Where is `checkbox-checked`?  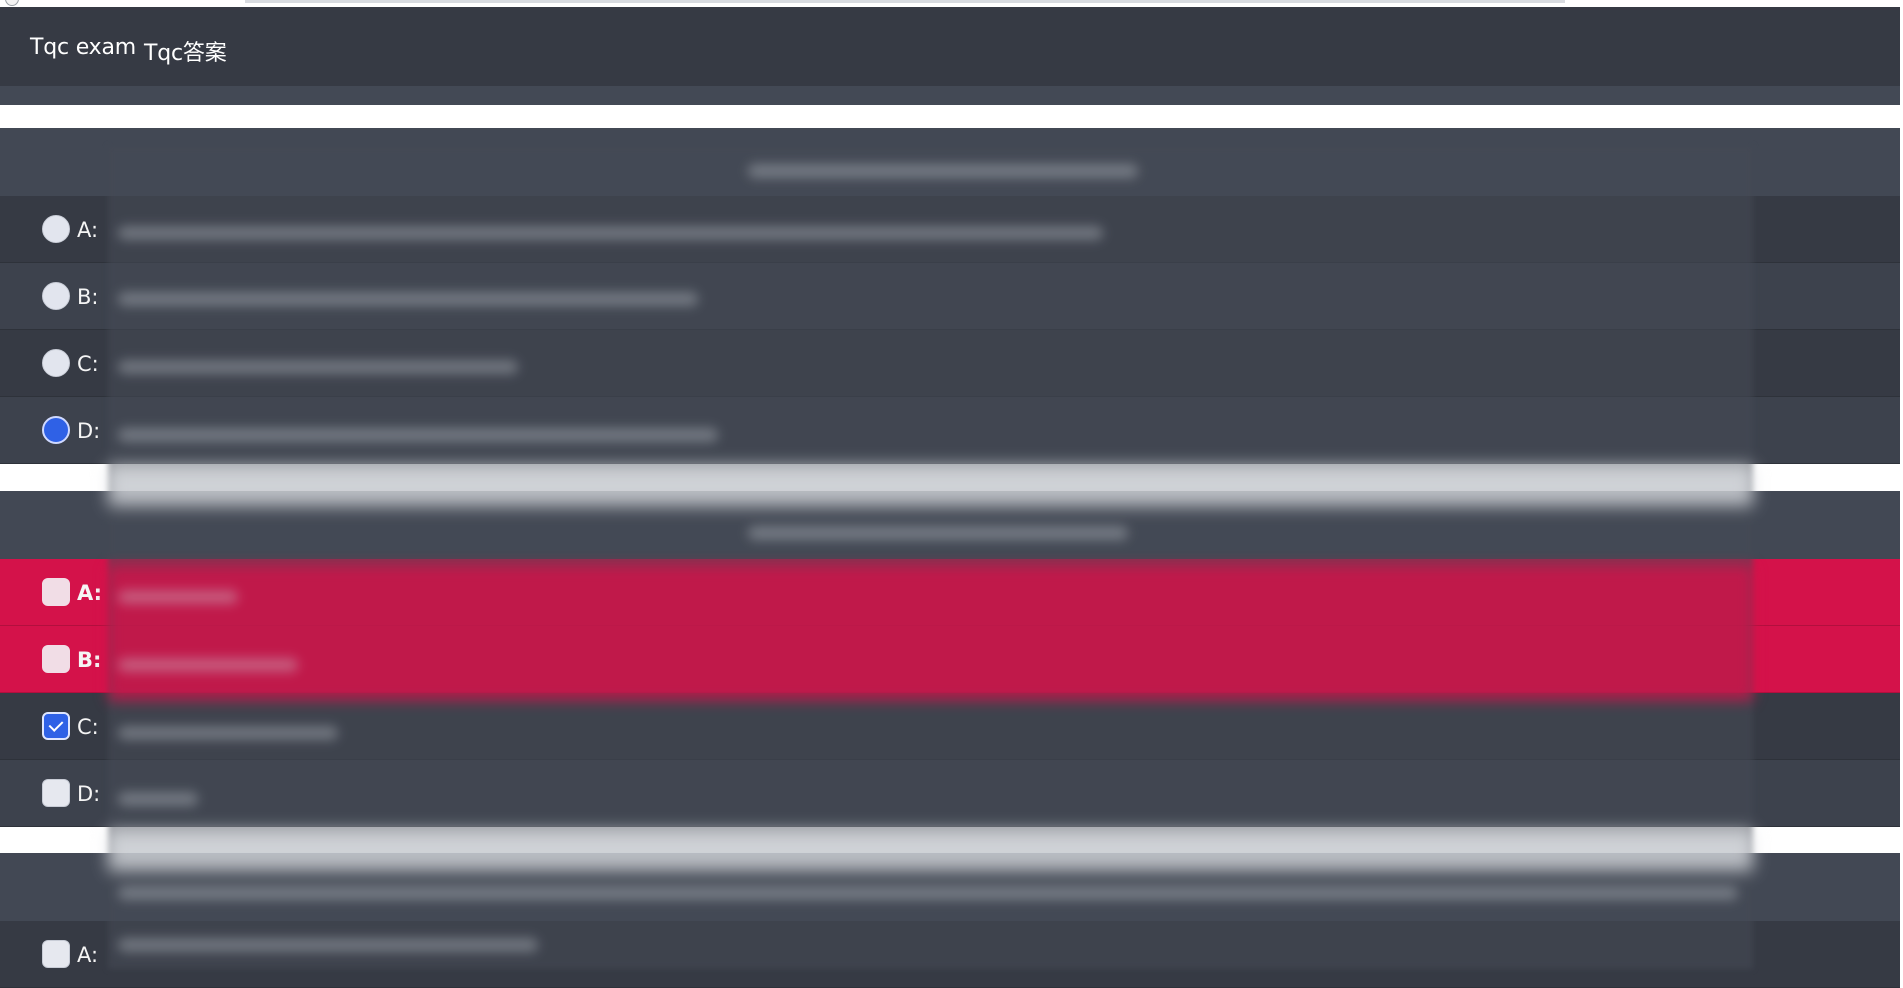
checkbox-checked is located at coordinates (56, 726).